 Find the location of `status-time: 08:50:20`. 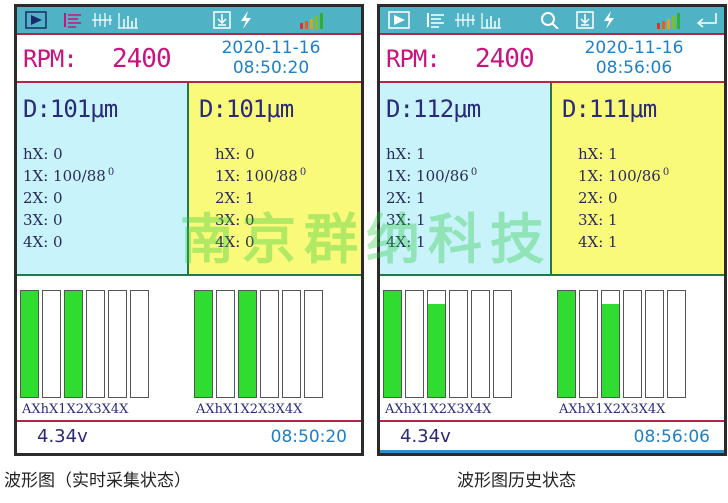

status-time: 08:50:20 is located at coordinates (308, 437).